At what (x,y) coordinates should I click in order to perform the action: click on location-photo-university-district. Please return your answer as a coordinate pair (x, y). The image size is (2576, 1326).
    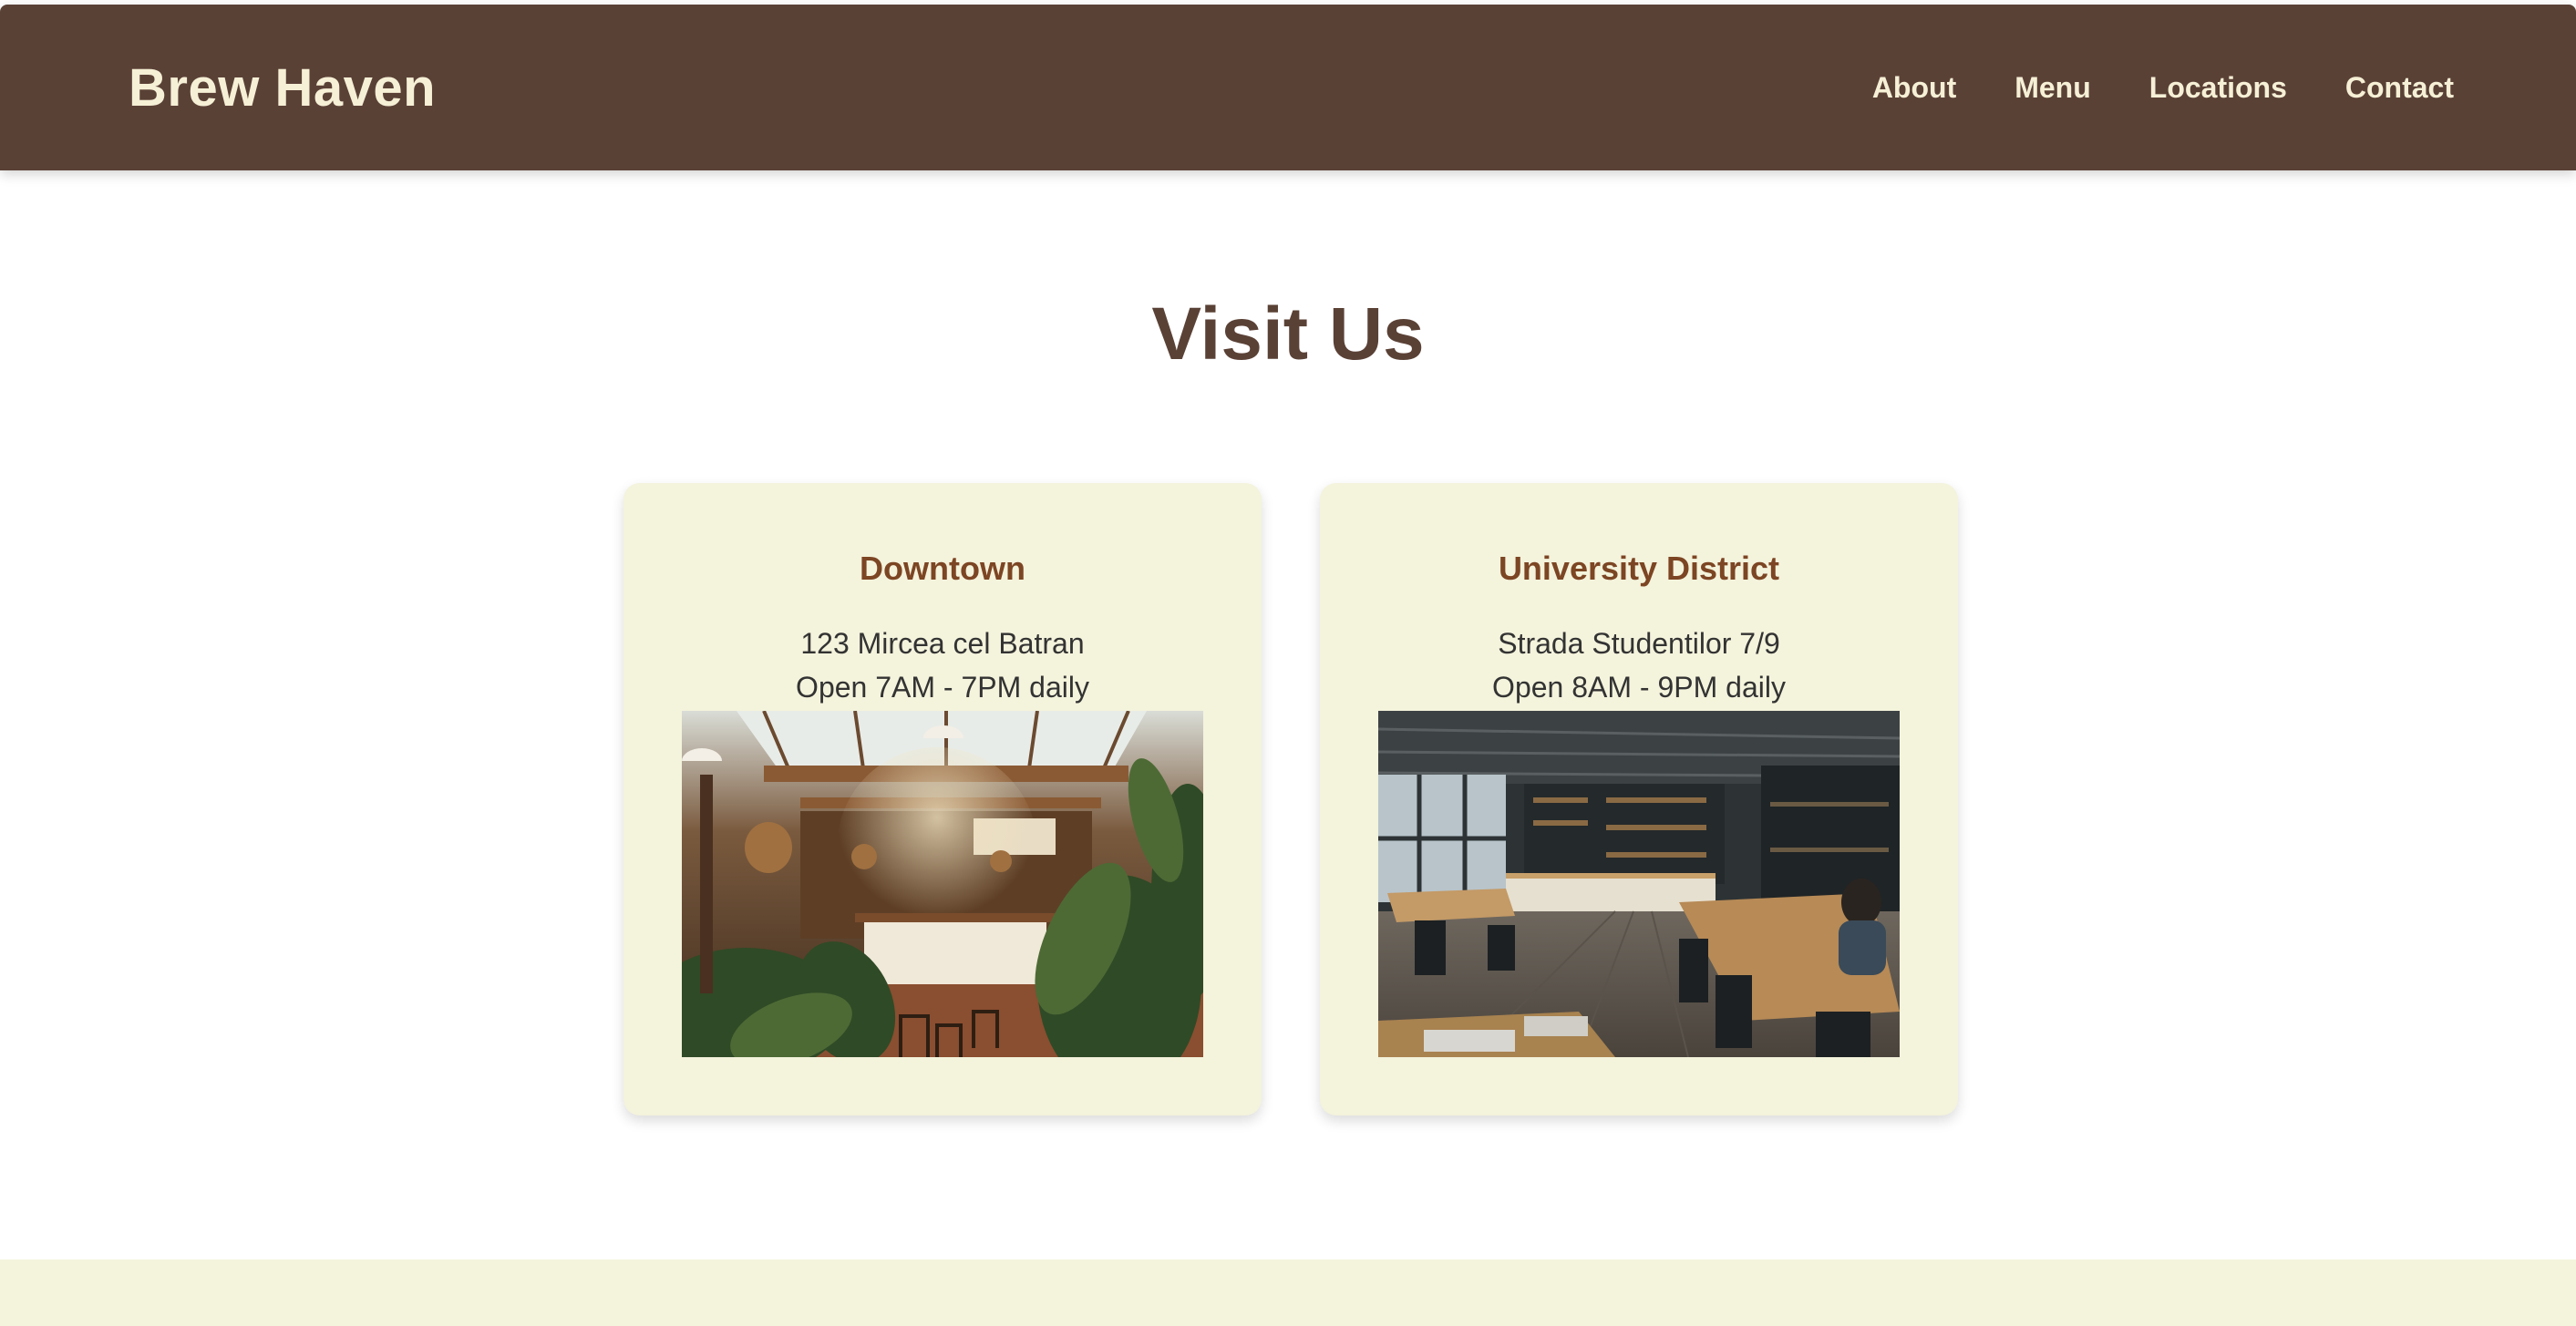
    Looking at the image, I should click on (1639, 884).